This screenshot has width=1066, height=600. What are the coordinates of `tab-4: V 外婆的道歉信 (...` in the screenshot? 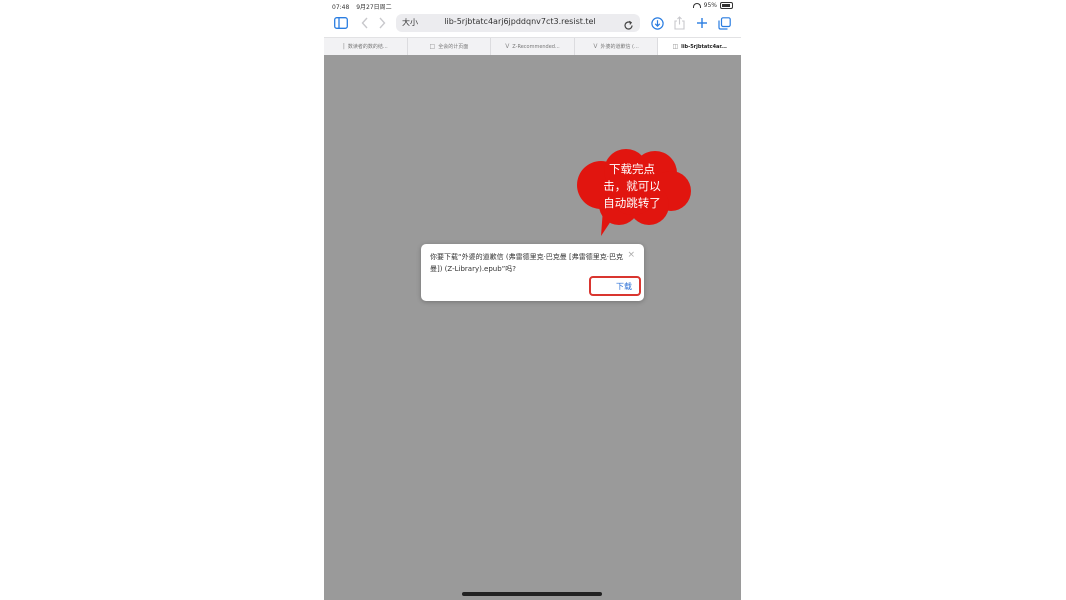 It's located at (617, 46).